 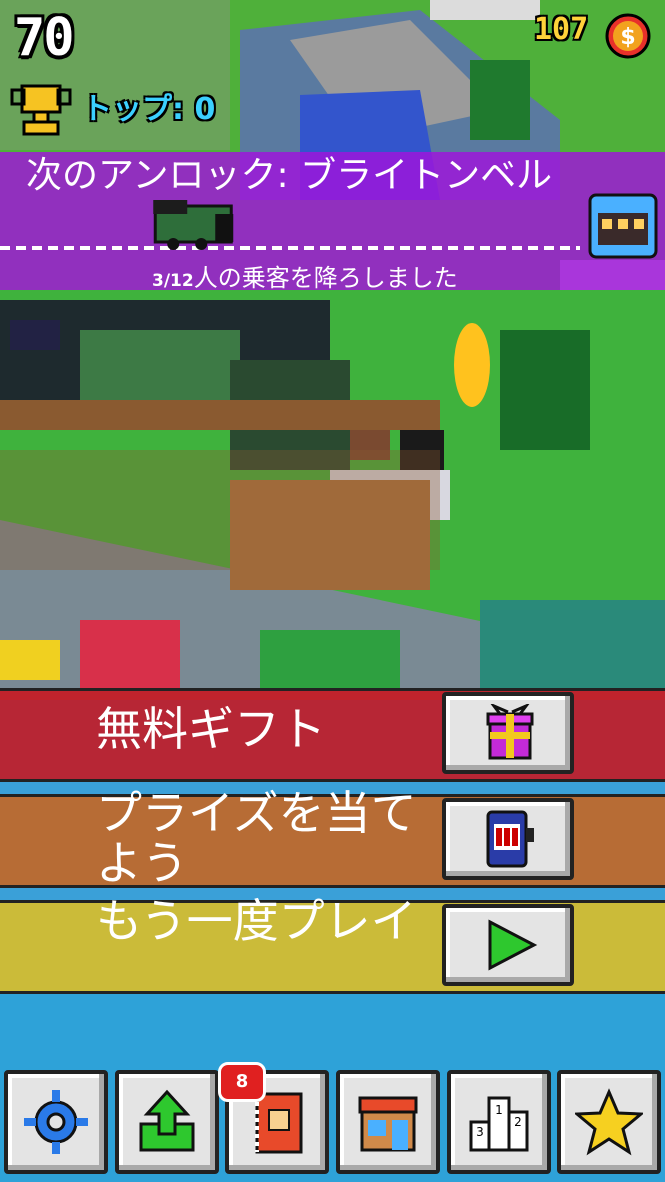 I want to click on free-gift-label: 無料ギフト, so click(x=211, y=729).